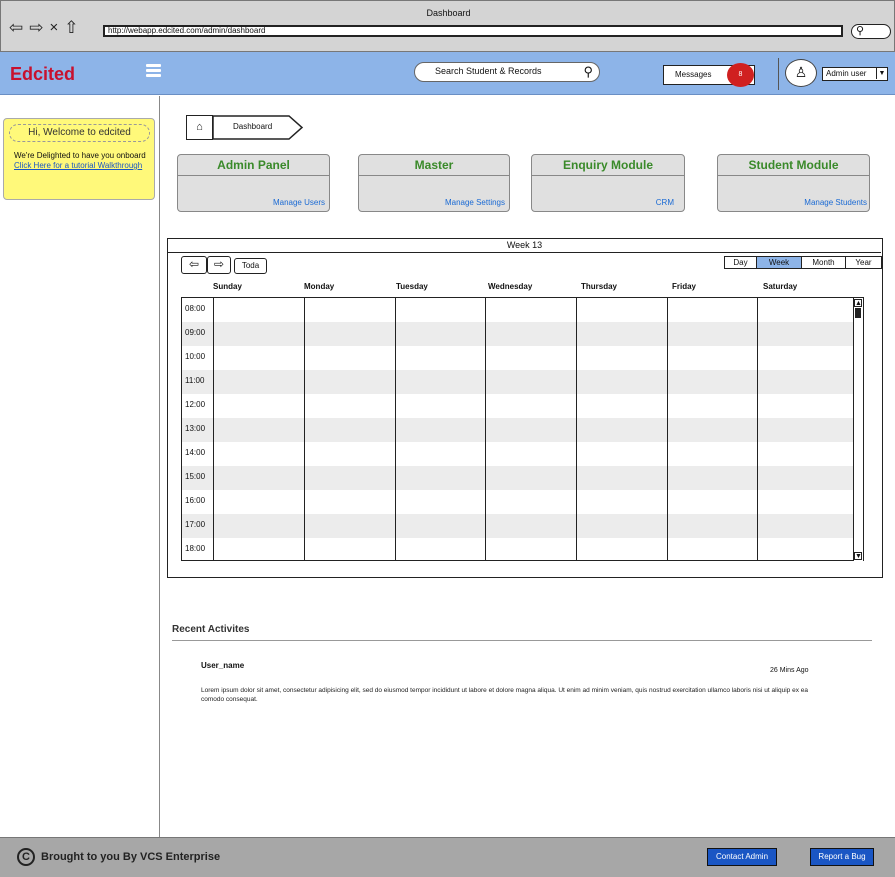  What do you see at coordinates (522, 334) in the screenshot?
I see `time-slot-row: 09:00` at bounding box center [522, 334].